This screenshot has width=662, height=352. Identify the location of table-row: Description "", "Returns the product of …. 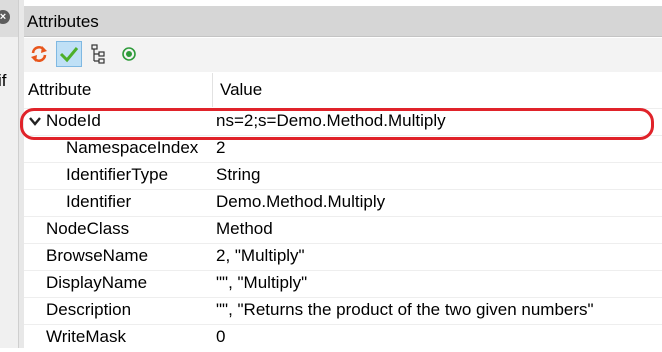
(343, 311).